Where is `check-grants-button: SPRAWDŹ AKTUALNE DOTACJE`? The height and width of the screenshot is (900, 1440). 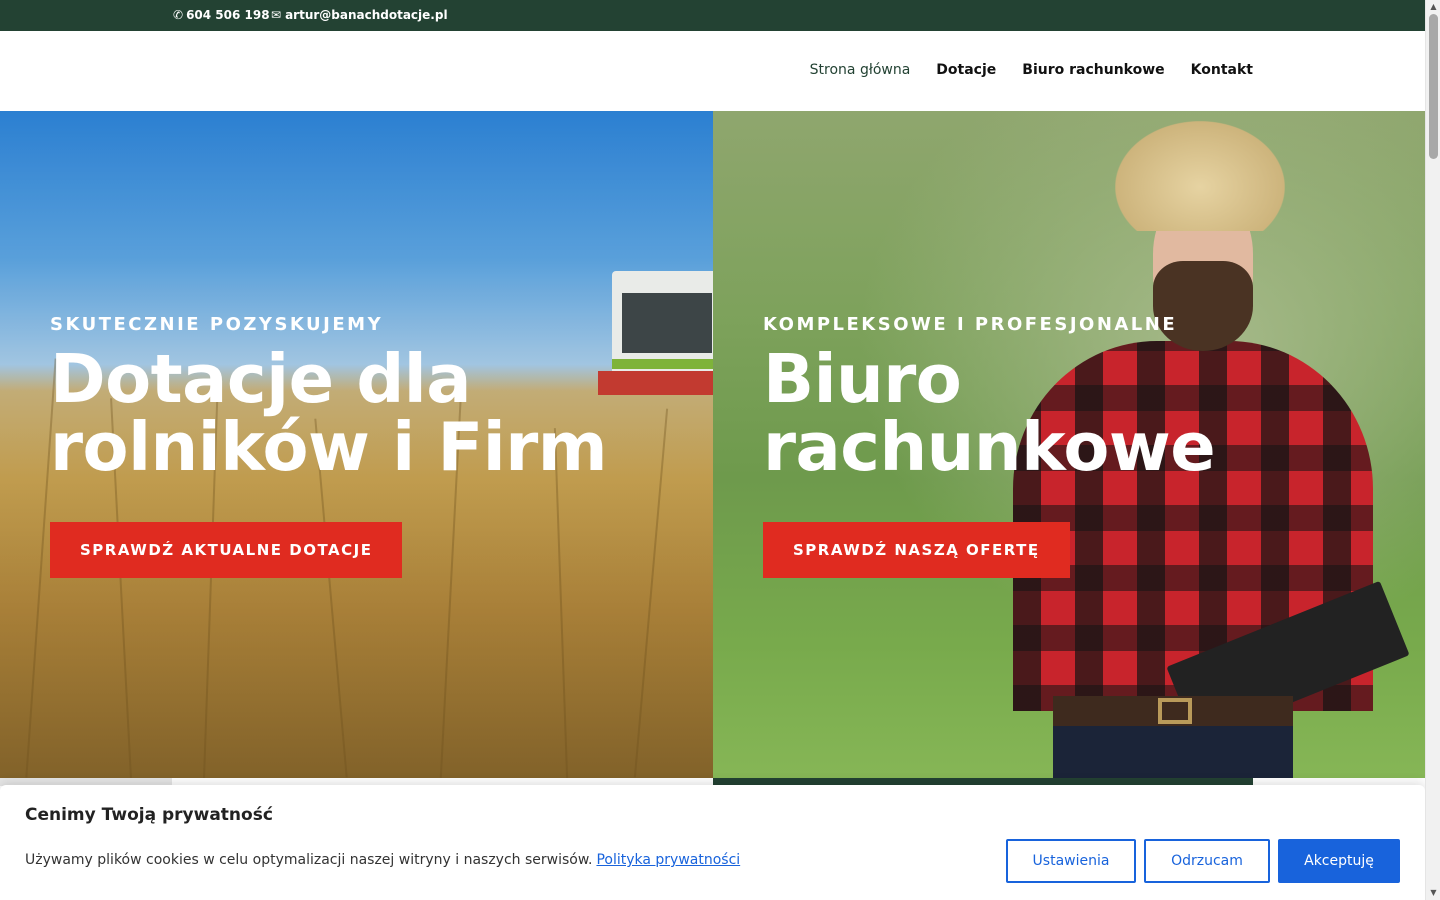
check-grants-button: SPRAWDŹ AKTUALNE DOTACJE is located at coordinates (226, 550).